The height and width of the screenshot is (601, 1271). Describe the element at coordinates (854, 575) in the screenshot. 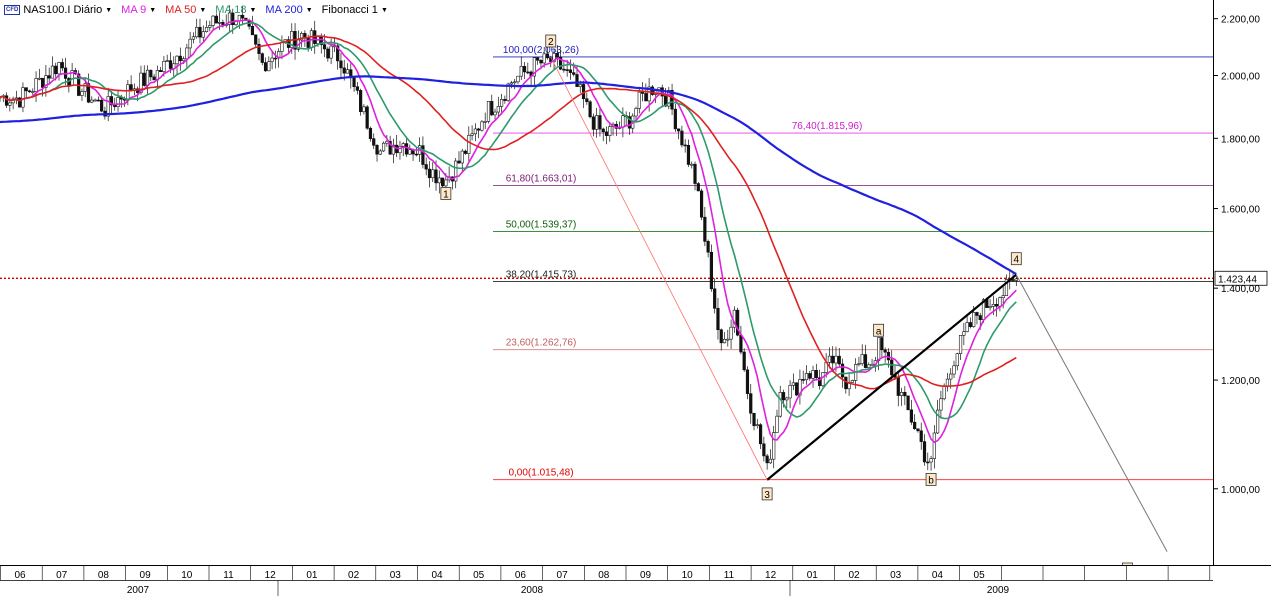

I see `x-month-label: 02` at that location.